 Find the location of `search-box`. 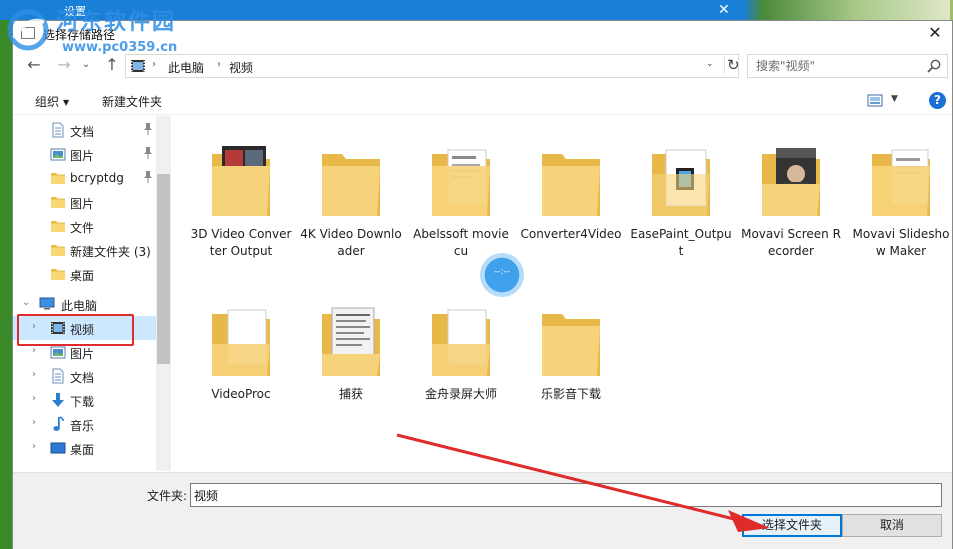

search-box is located at coordinates (847, 66).